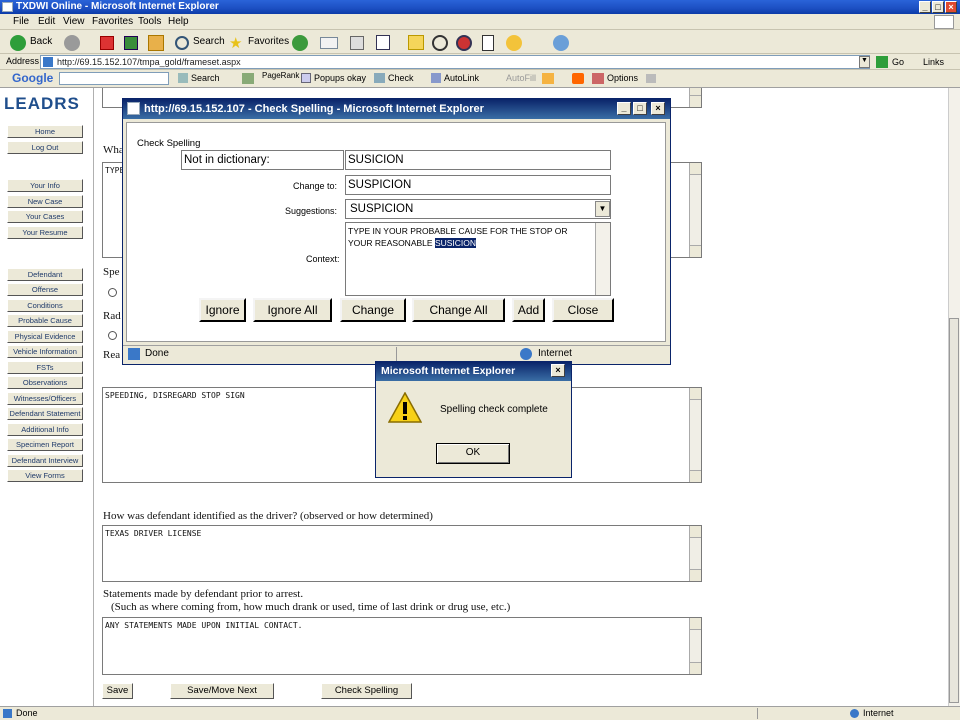 Image resolution: width=960 pixels, height=720 pixels. What do you see at coordinates (156, 43) in the screenshot?
I see `home-icon` at bounding box center [156, 43].